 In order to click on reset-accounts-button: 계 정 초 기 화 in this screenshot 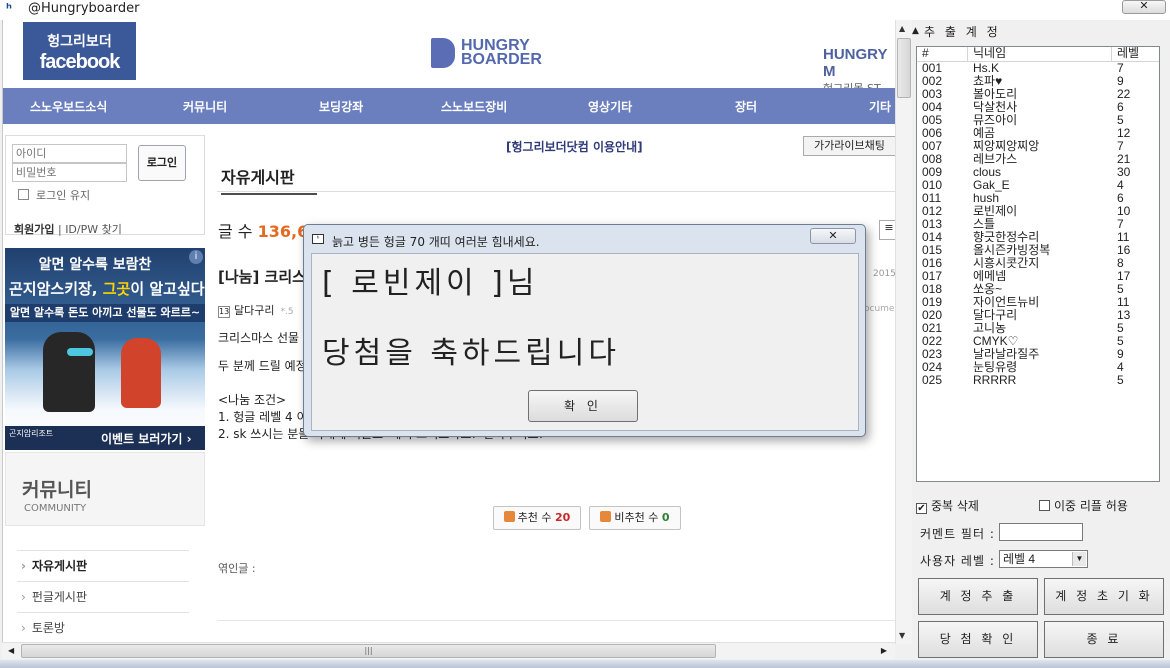, I will do `click(1104, 596)`.